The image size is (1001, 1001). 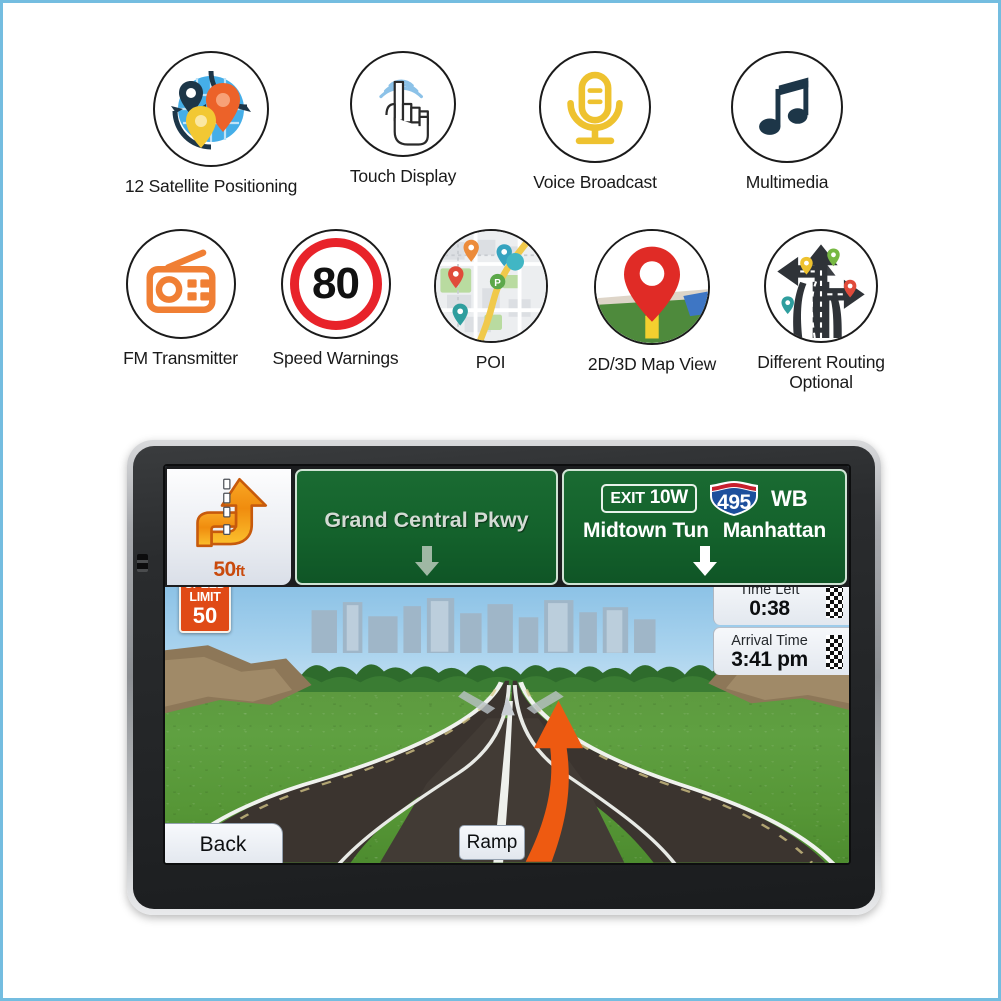 I want to click on feature-different-routing: Different Routing Optional, so click(x=821, y=310).